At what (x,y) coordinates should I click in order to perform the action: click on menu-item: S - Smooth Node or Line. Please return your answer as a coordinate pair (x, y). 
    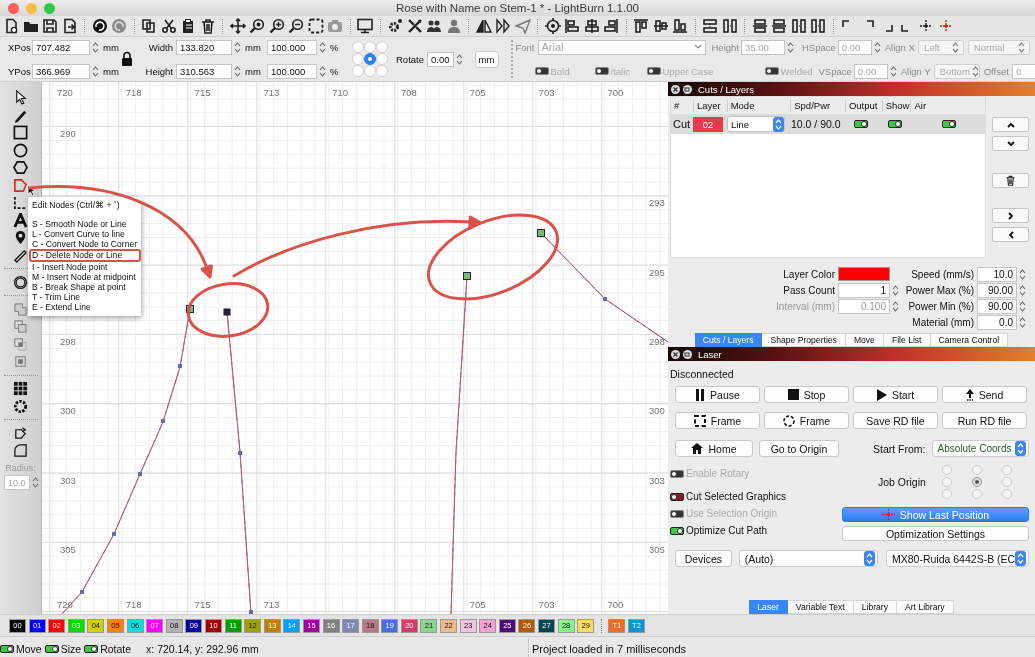
    Looking at the image, I should click on (85, 224).